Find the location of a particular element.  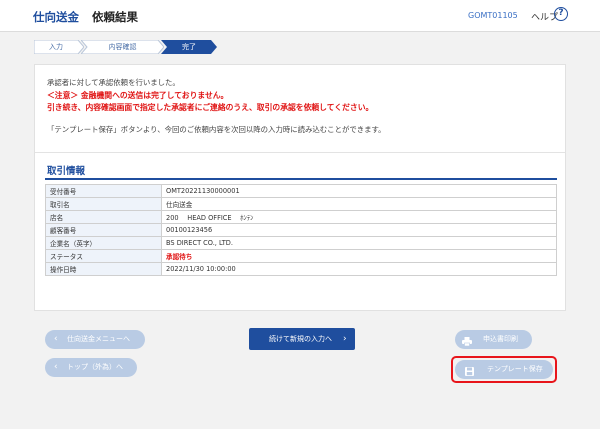

step-input: 入力 is located at coordinates (59, 47).